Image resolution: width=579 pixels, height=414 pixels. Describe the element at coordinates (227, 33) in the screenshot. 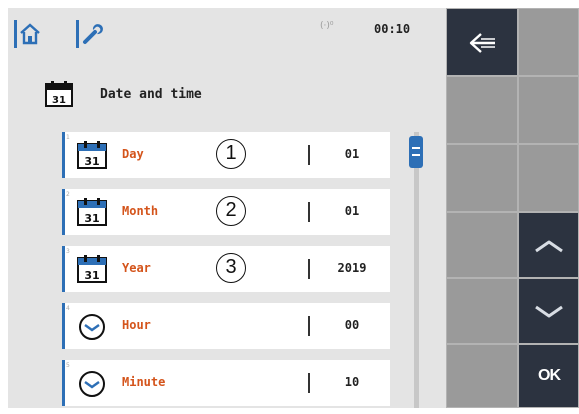

I see `top-bar: (·)⁰ 00:10` at that location.